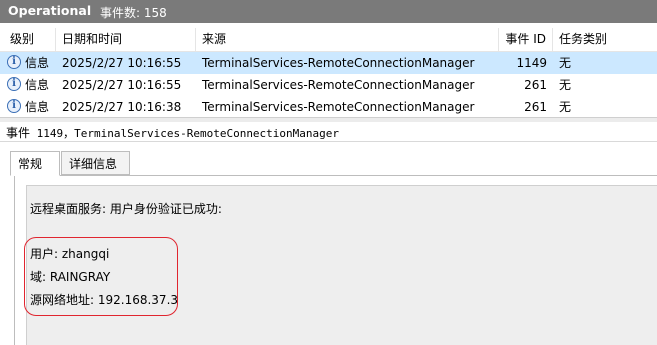  Describe the element at coordinates (50, 10) in the screenshot. I see `log-name: Operational` at that location.